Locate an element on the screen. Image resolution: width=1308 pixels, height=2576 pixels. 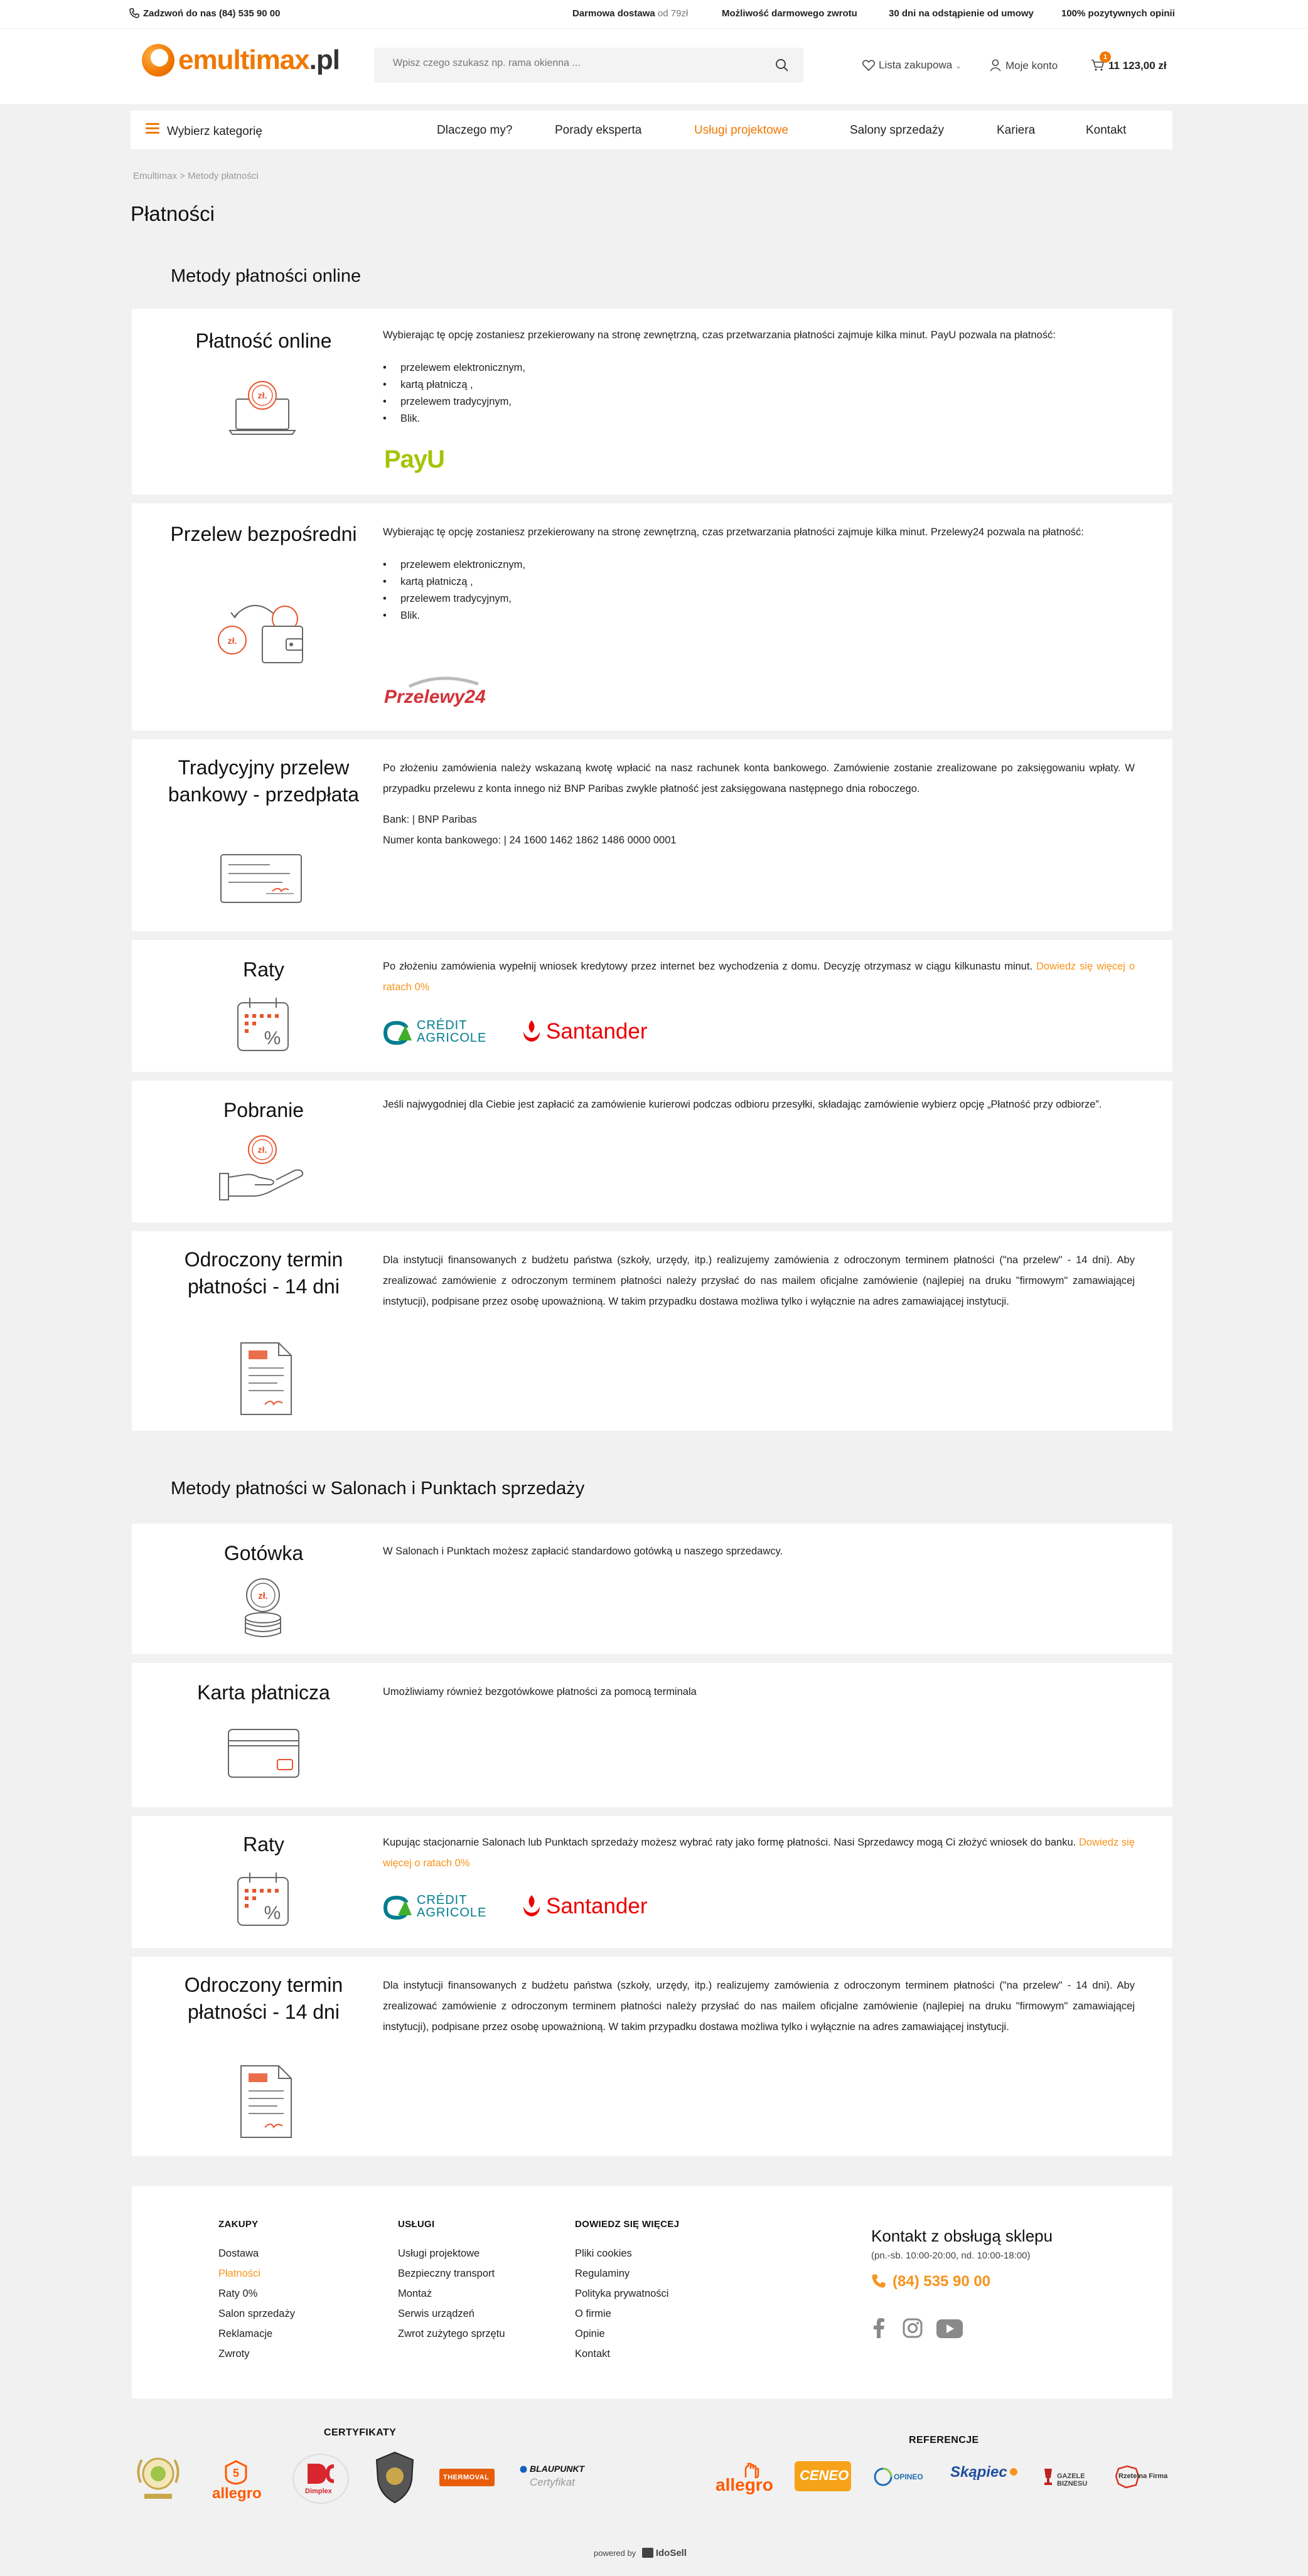
wishlist-link: Lista zakupowa ⌄ is located at coordinates (912, 65).